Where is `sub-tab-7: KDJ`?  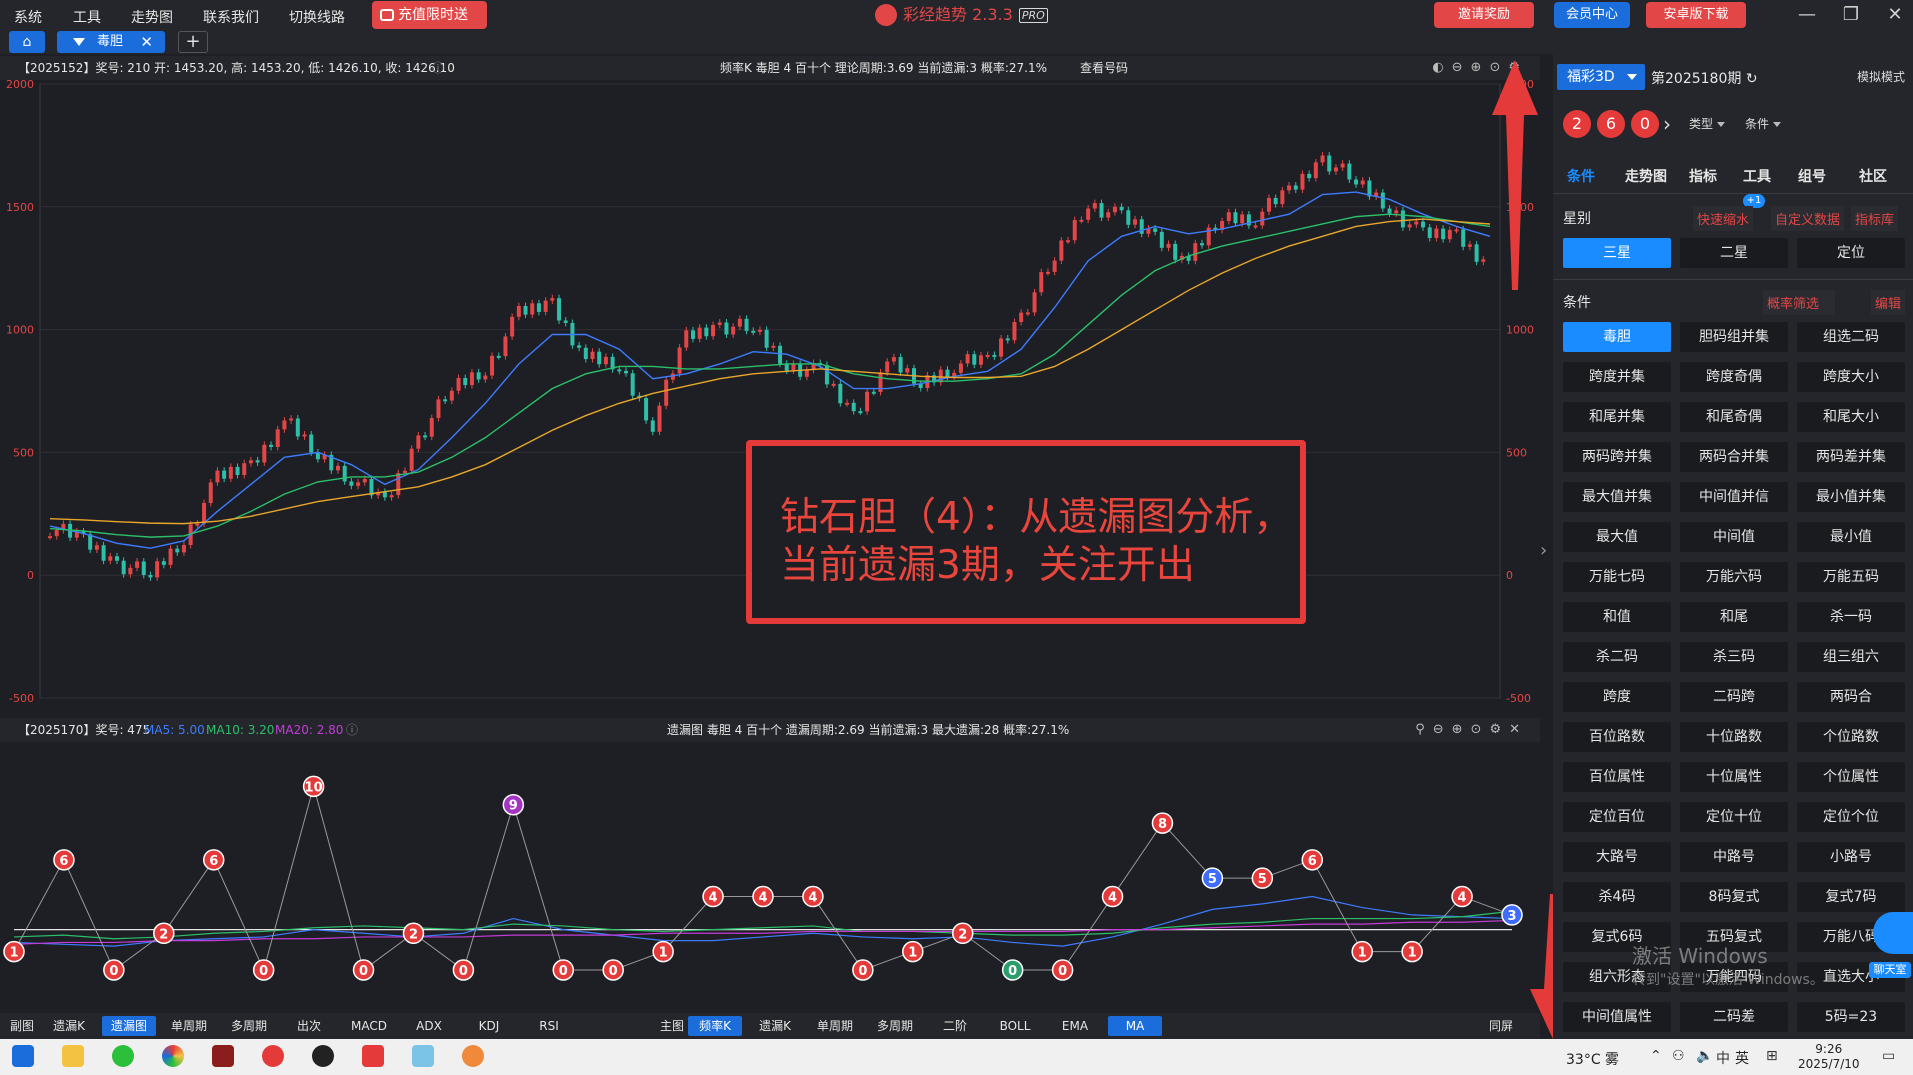 sub-tab-7: KDJ is located at coordinates (489, 1026).